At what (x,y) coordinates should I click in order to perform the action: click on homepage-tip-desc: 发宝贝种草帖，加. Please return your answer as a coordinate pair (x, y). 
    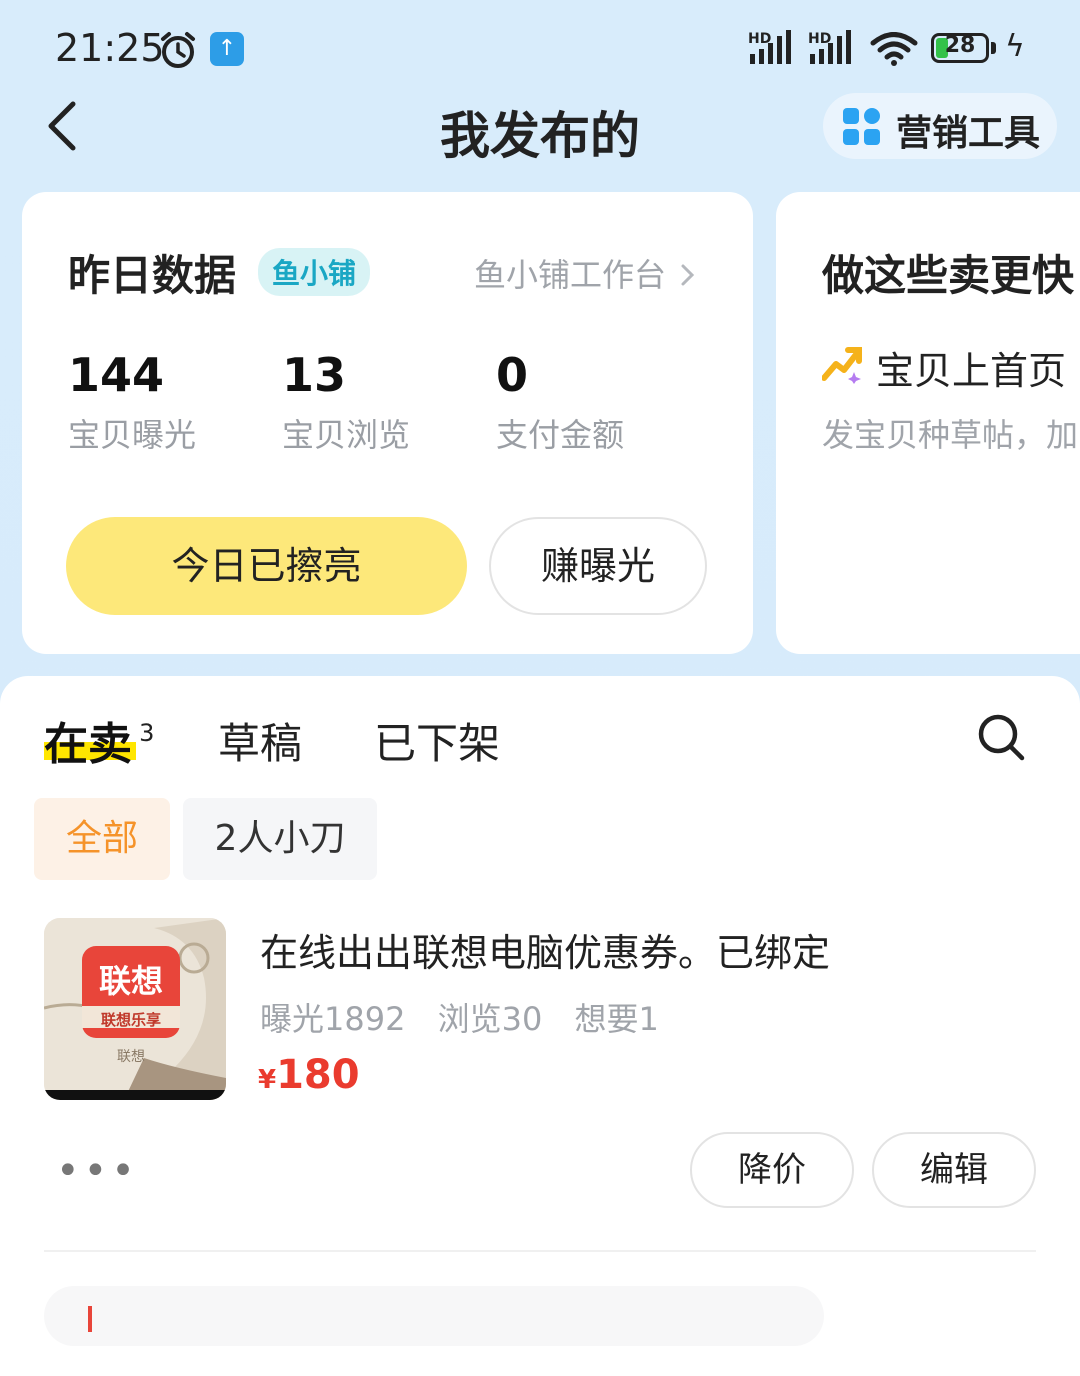
    Looking at the image, I should click on (950, 435).